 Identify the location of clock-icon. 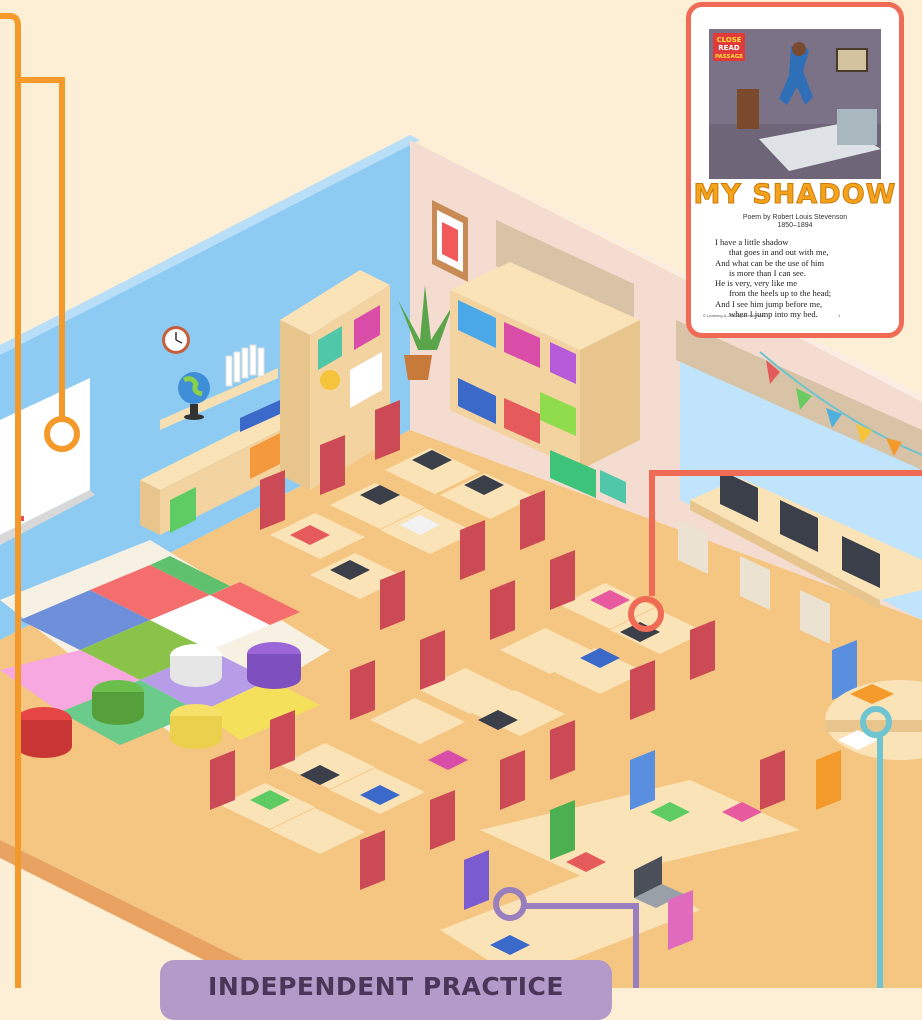
(176, 340).